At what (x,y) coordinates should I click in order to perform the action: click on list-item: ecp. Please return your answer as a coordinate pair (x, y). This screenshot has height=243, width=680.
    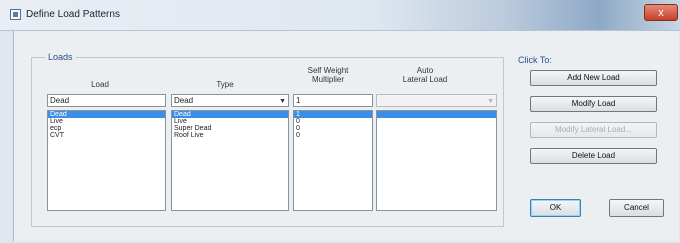
    Looking at the image, I should click on (106, 128).